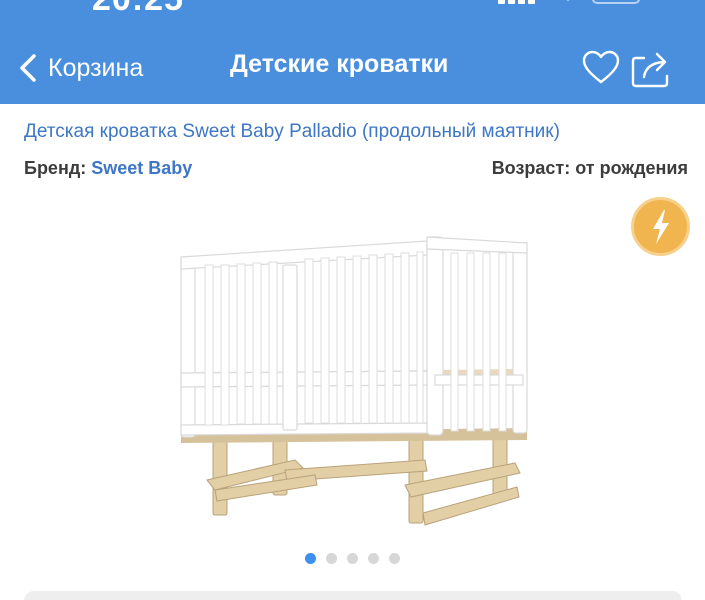 This screenshot has width=705, height=600. I want to click on brand-info: Бренд: Sweet Baby, so click(108, 168).